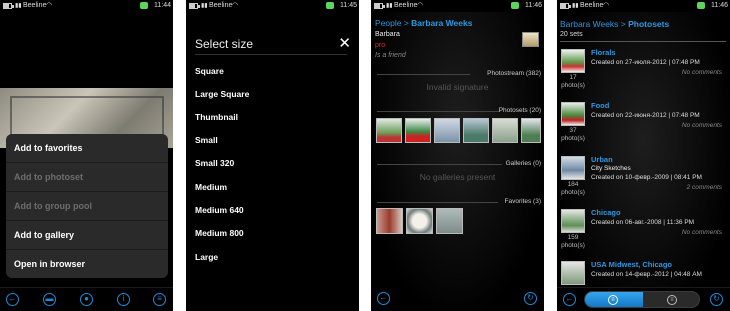 The height and width of the screenshot is (311, 730). I want to click on set-title: USA Midwest, Chicago, so click(631, 264).